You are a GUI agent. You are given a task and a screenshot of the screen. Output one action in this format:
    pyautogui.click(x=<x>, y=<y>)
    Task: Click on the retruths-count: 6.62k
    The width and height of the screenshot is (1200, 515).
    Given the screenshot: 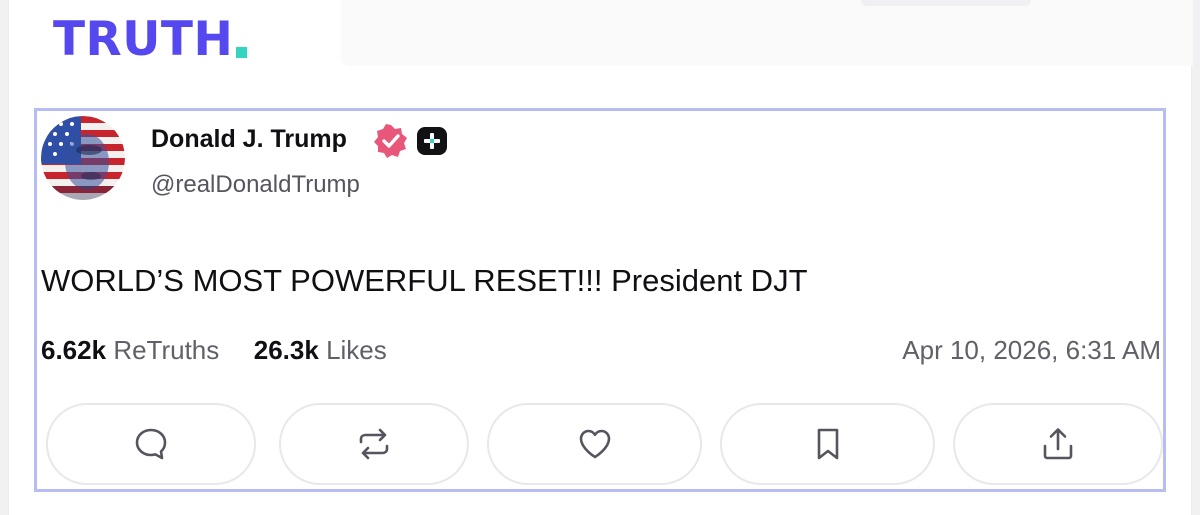 What is the action you would take?
    pyautogui.click(x=74, y=350)
    